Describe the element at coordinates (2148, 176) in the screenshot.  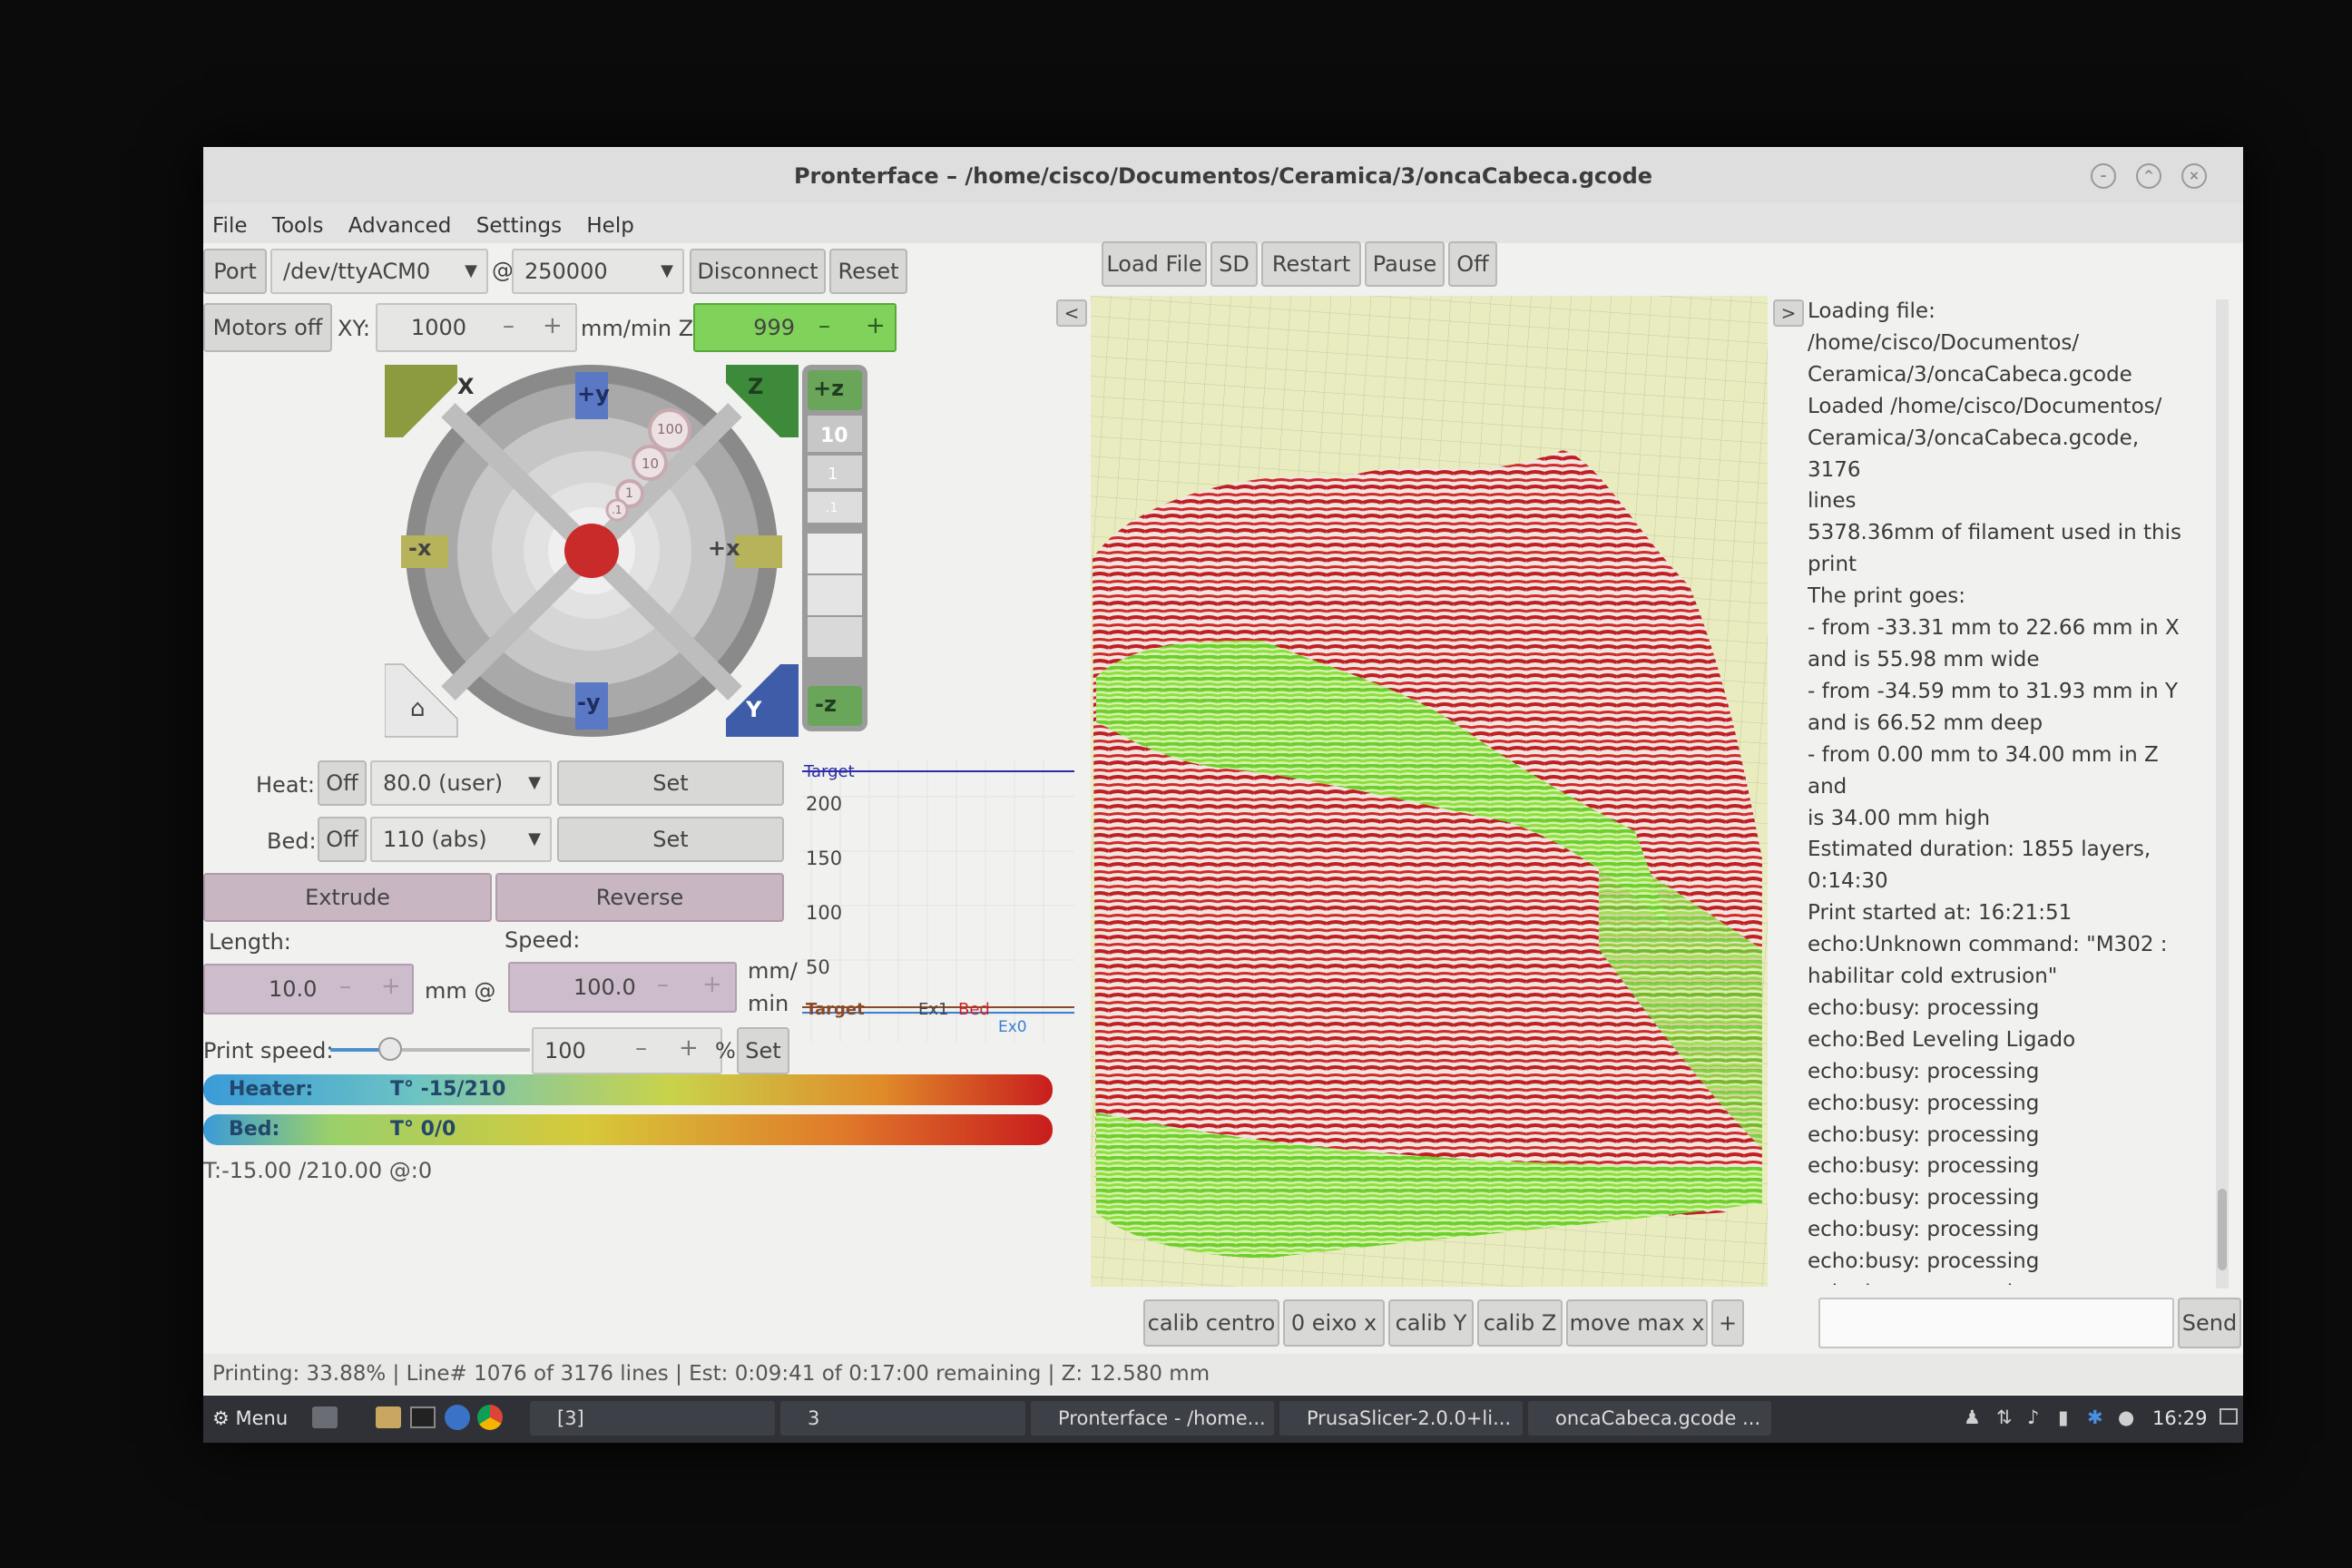
I see `maximize-icon: ^` at that location.